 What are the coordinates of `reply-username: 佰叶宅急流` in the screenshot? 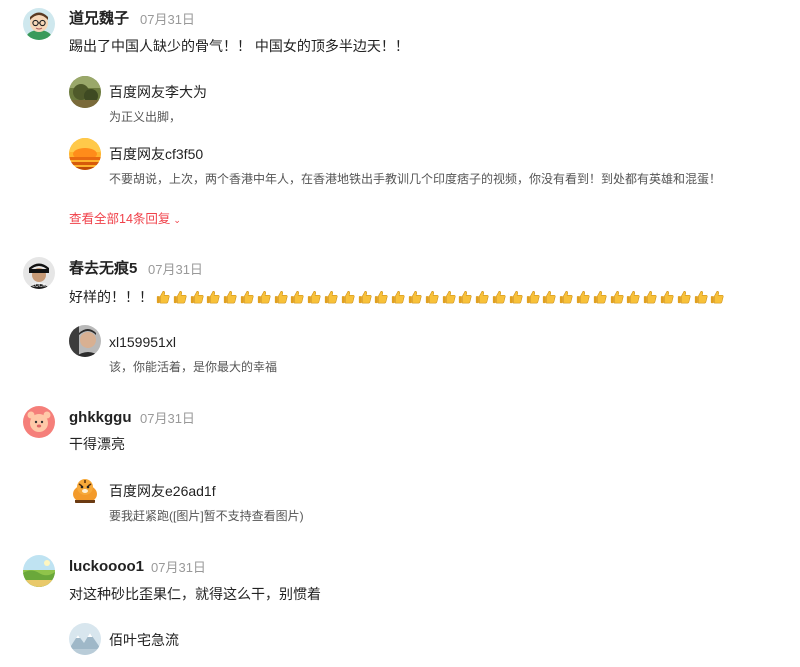 It's located at (144, 640).